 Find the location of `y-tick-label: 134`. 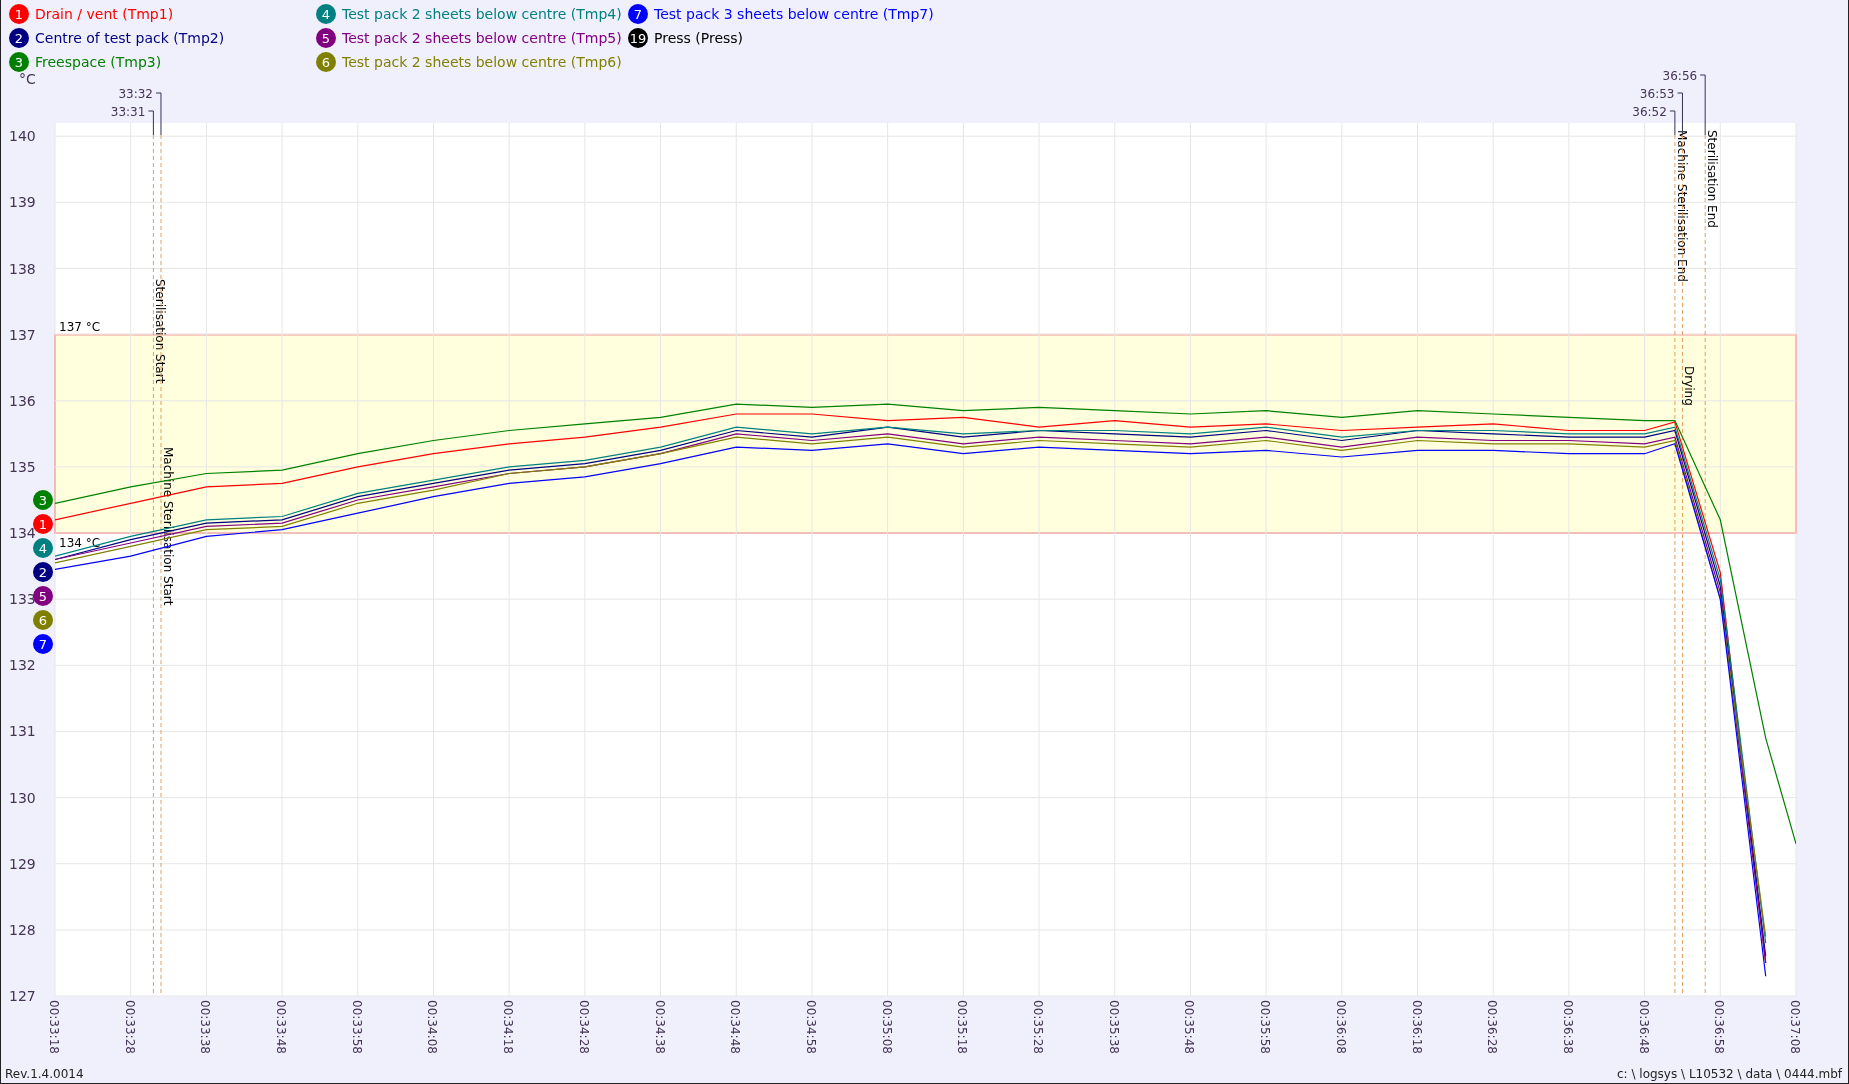

y-tick-label: 134 is located at coordinates (22, 533).